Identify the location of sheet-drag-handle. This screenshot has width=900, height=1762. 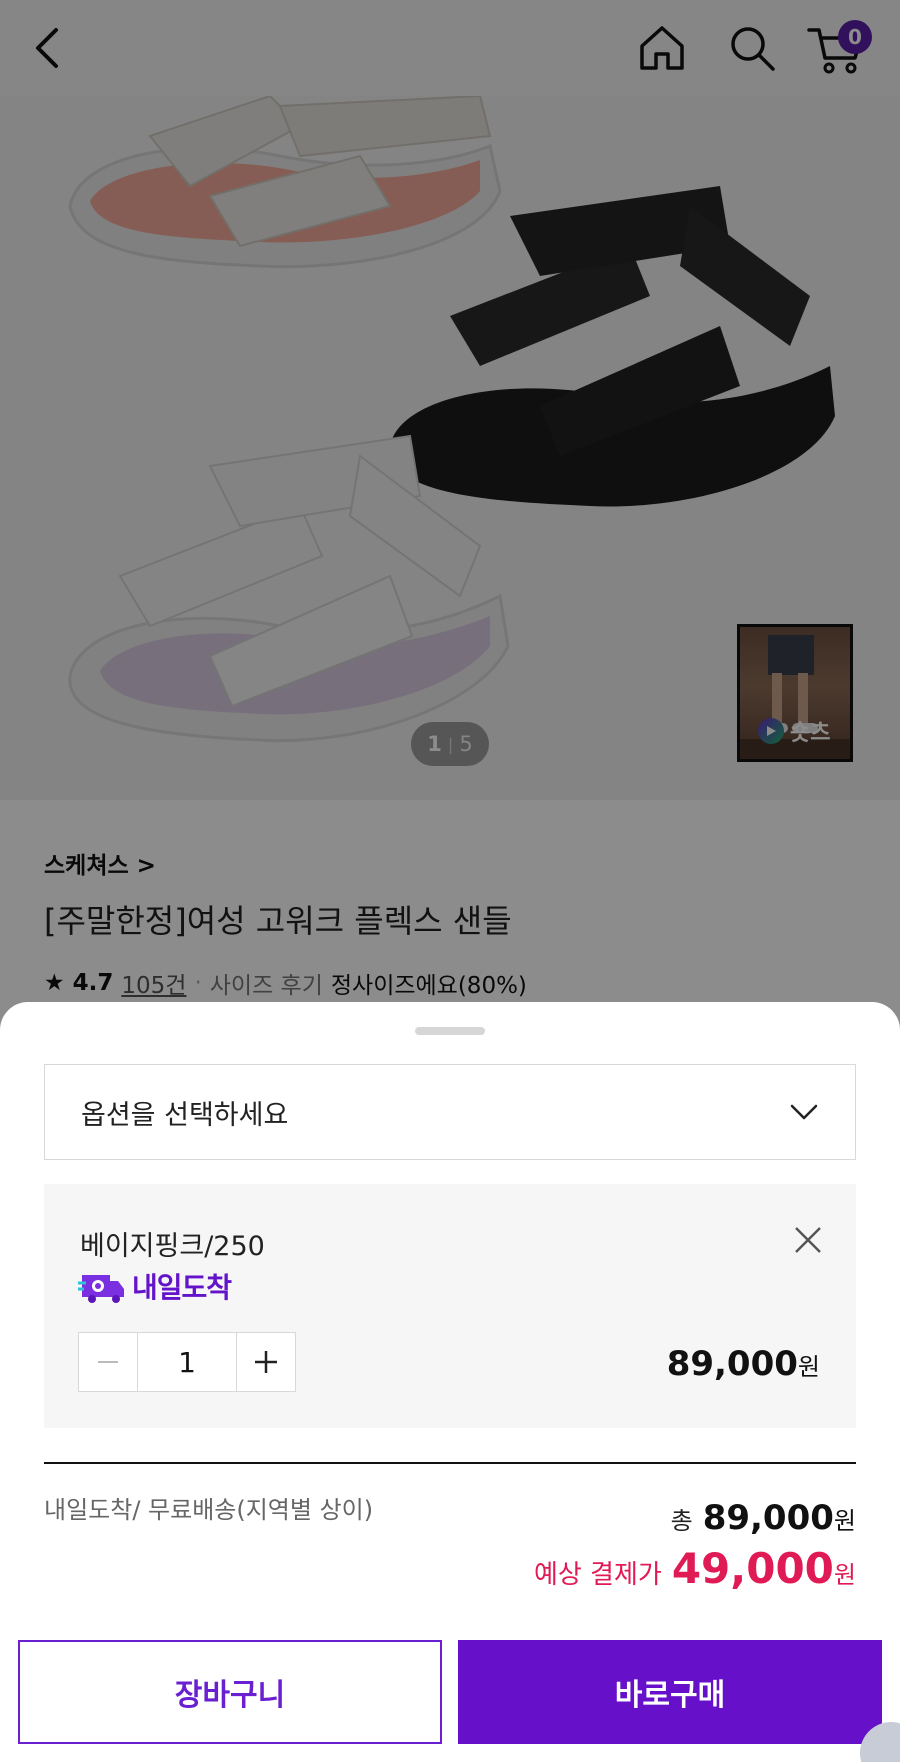
(450, 1031).